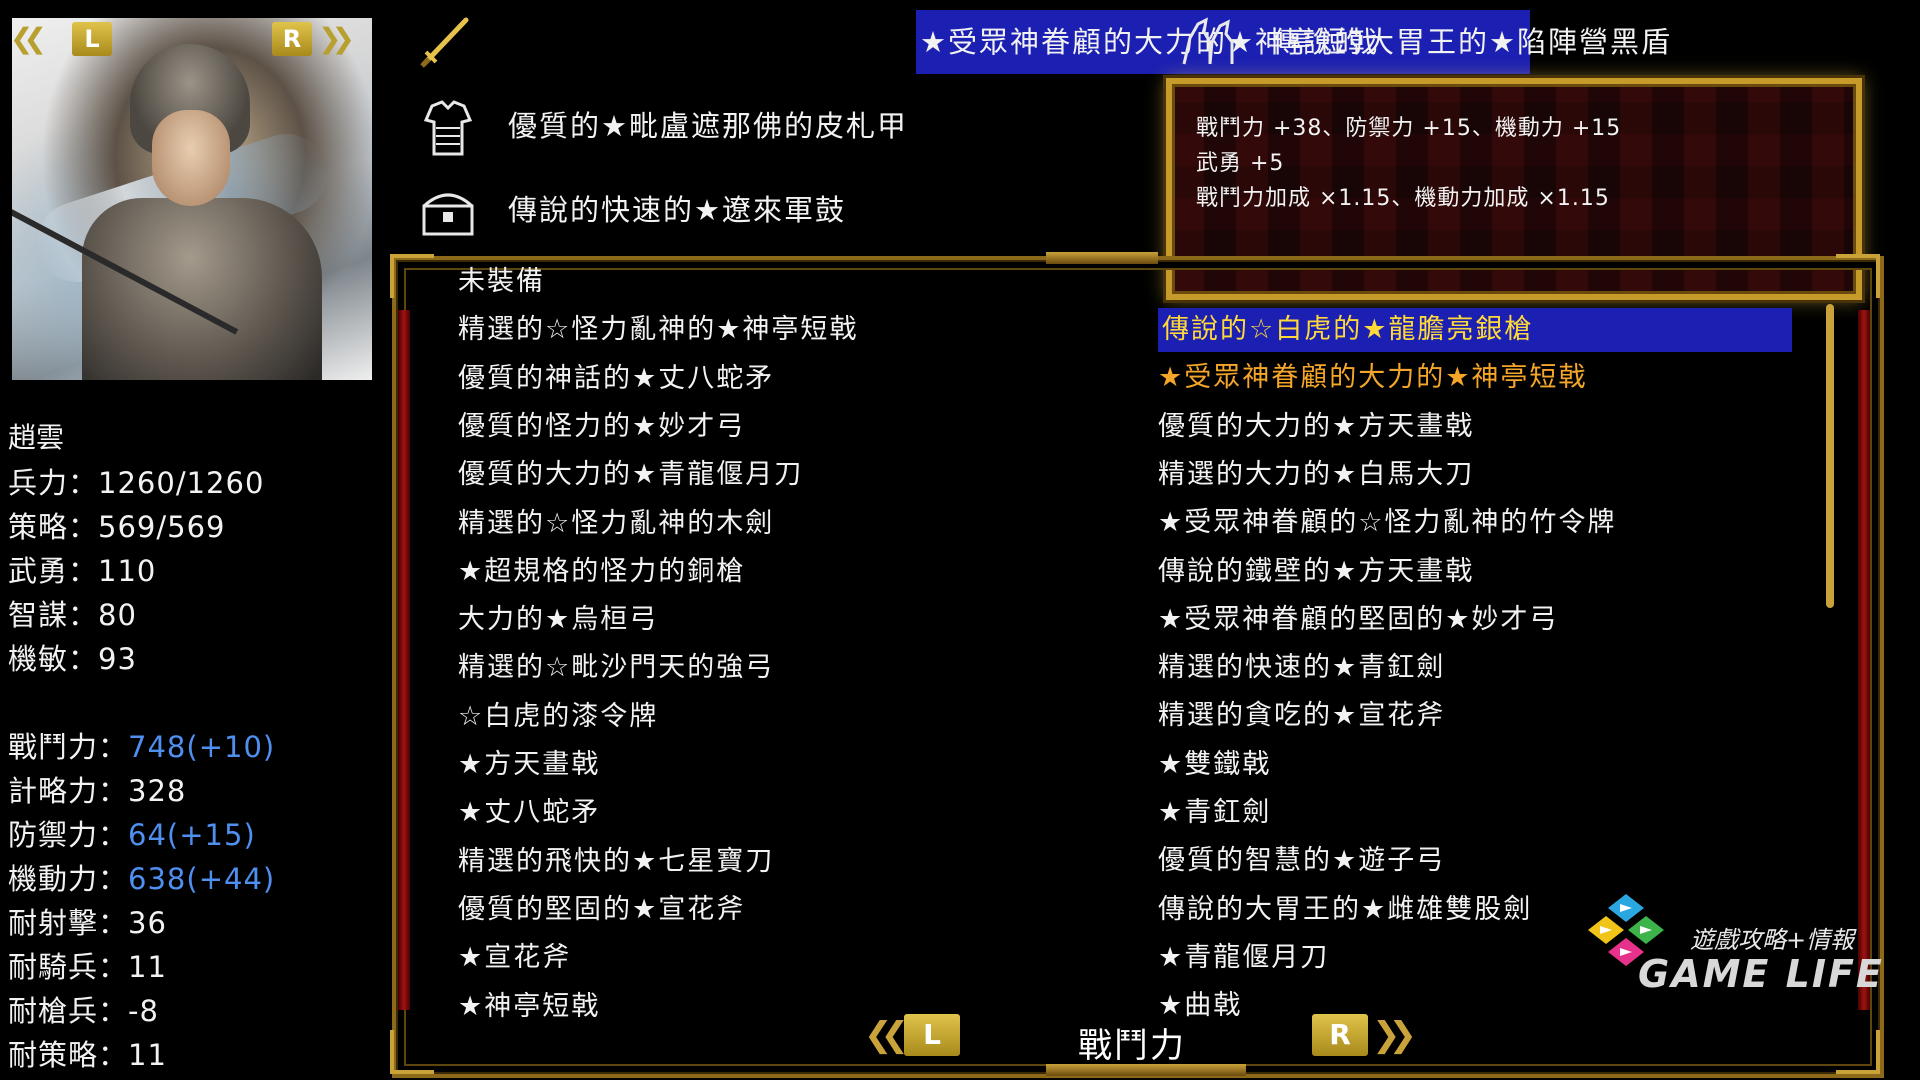  What do you see at coordinates (514, 958) in the screenshot?
I see `list-item: ★宣花斧` at bounding box center [514, 958].